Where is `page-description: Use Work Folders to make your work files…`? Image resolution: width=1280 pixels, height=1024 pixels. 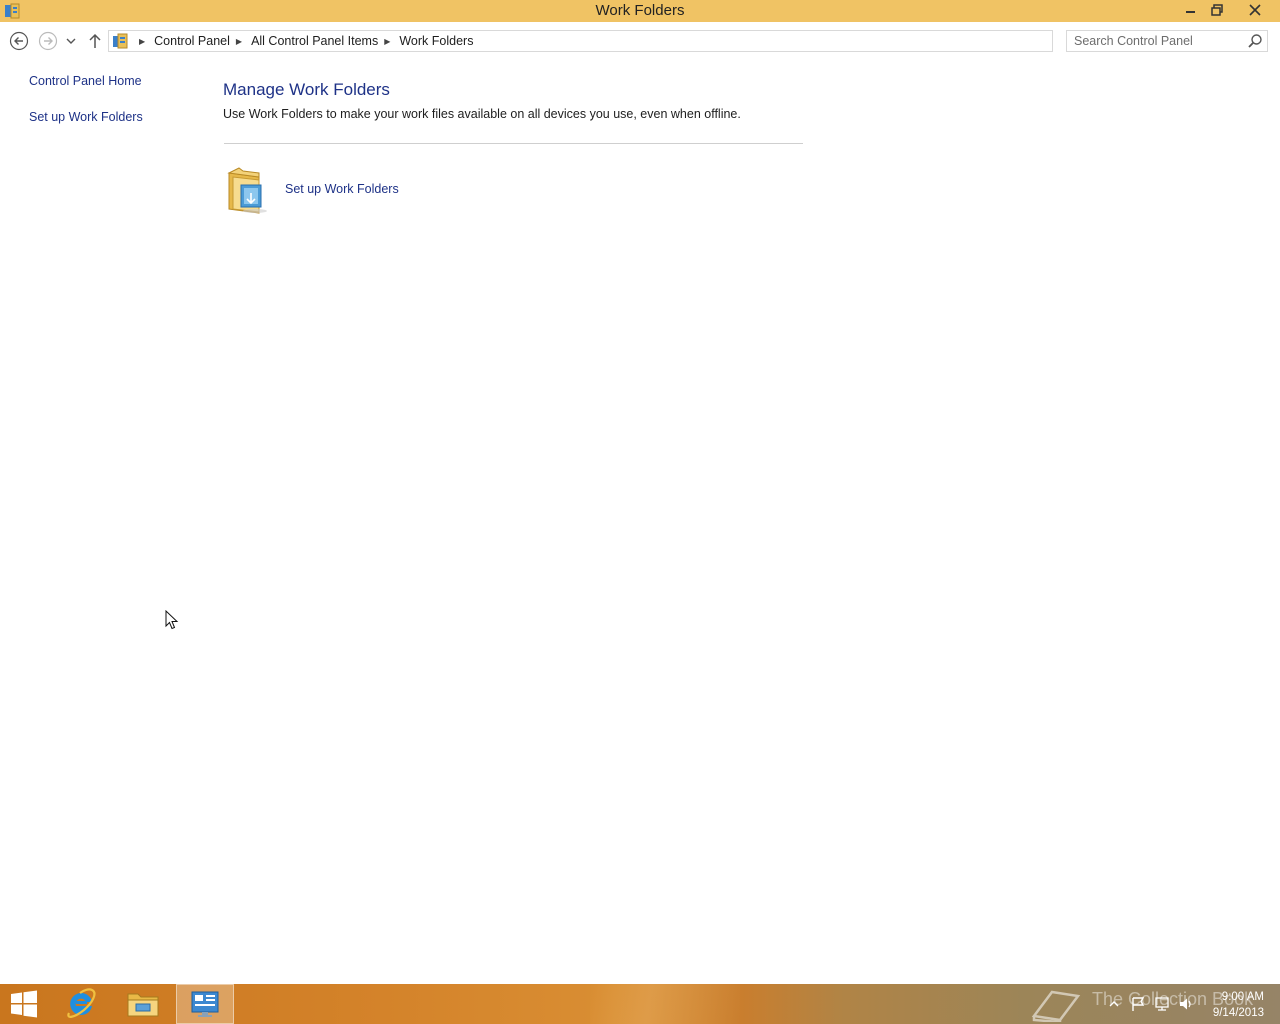 page-description: Use Work Folders to make your work files… is located at coordinates (482, 114).